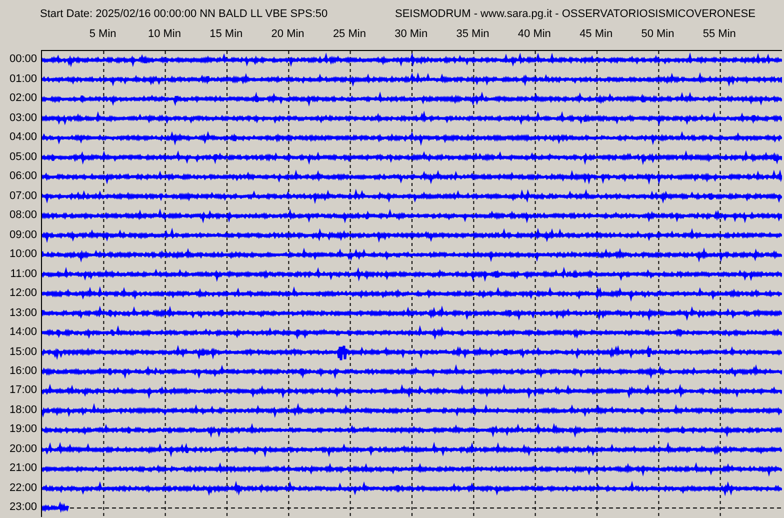 This screenshot has width=784, height=518. Describe the element at coordinates (22, 352) in the screenshot. I see `hour-label: 15:00` at that location.